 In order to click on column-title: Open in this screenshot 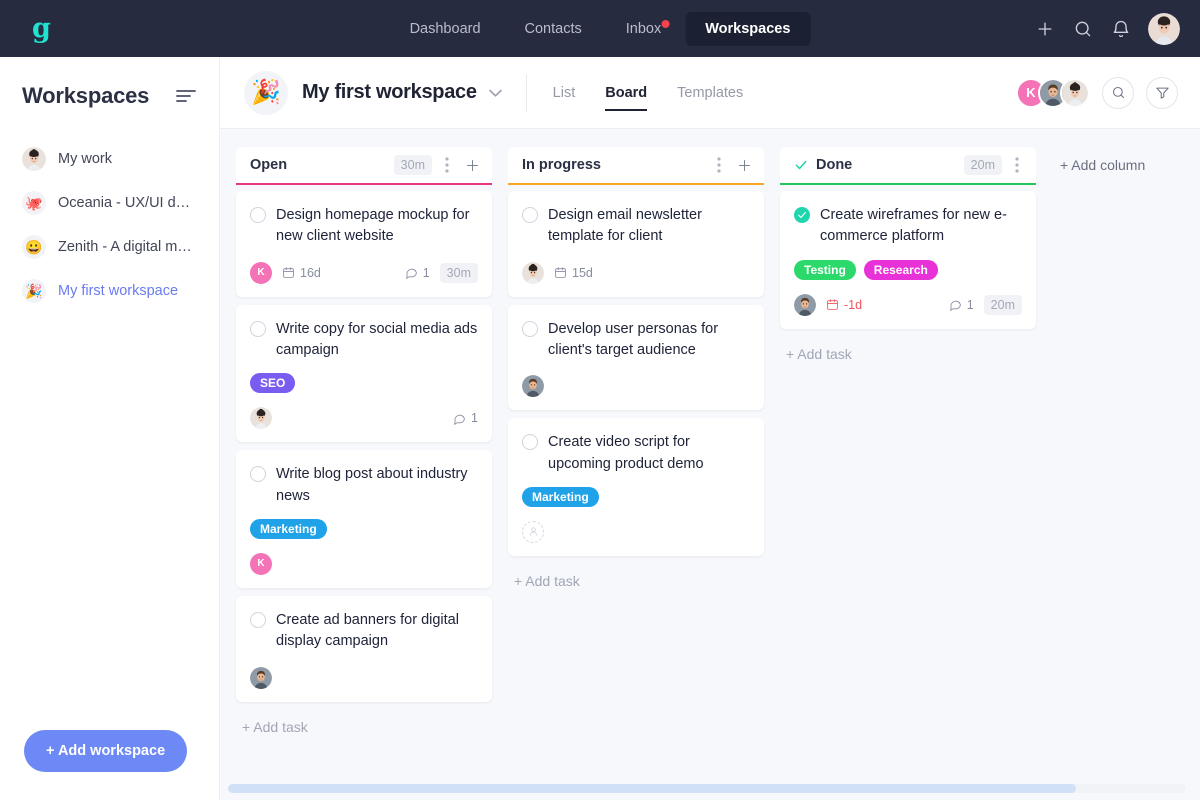, I will do `click(268, 165)`.